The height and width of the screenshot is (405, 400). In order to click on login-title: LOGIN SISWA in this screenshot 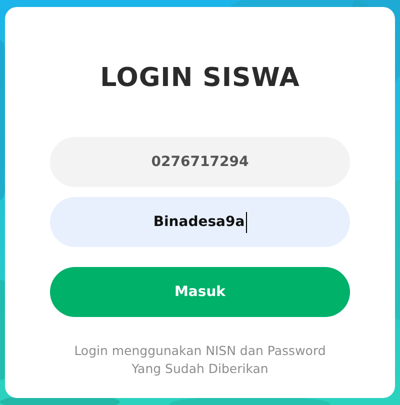, I will do `click(200, 78)`.